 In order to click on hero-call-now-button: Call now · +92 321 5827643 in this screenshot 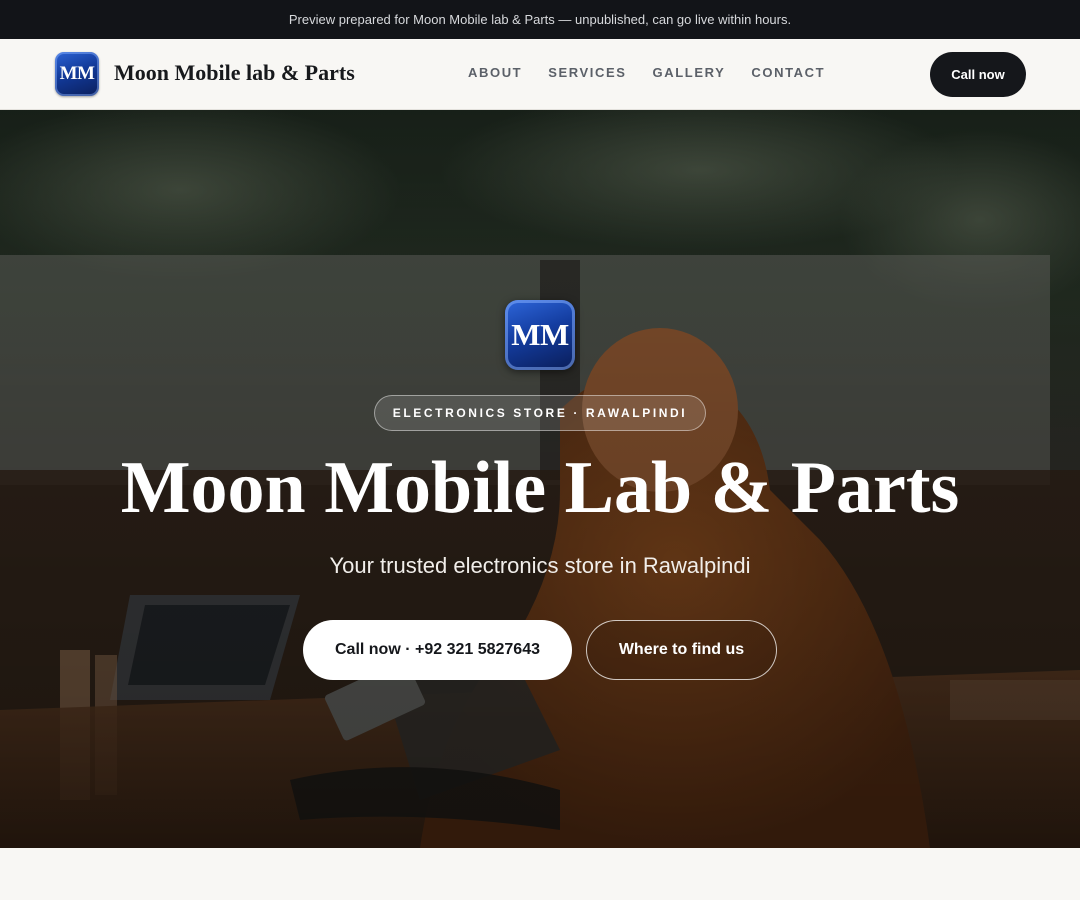, I will do `click(437, 650)`.